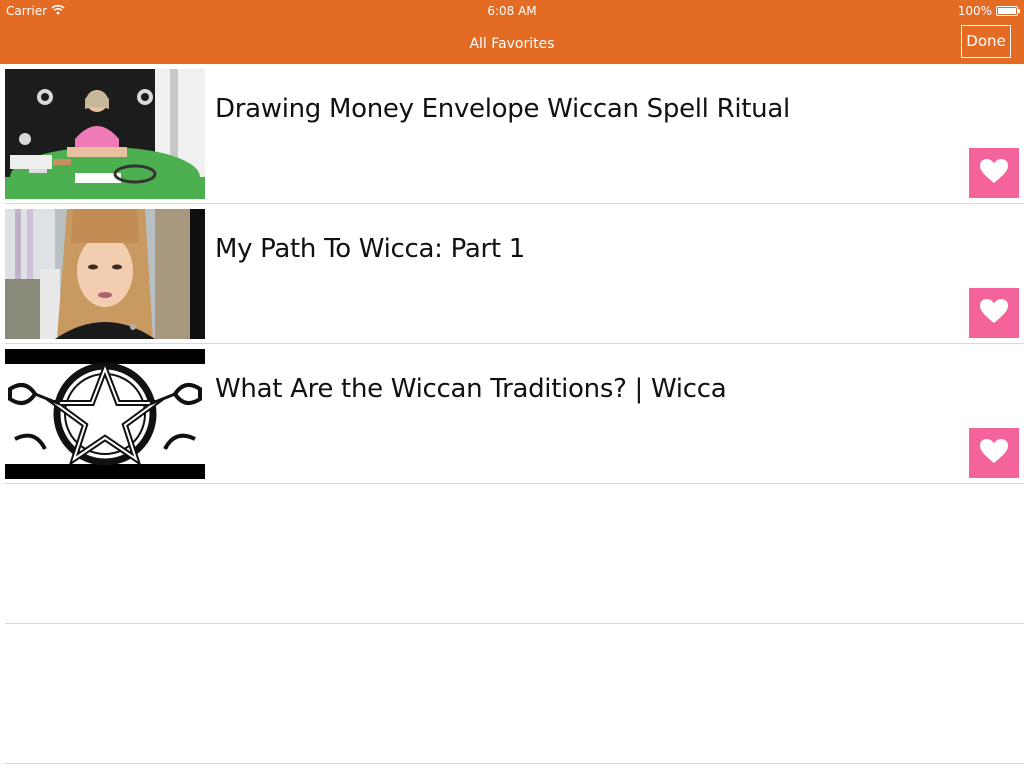  I want to click on page-title: All Favorites, so click(512, 44).